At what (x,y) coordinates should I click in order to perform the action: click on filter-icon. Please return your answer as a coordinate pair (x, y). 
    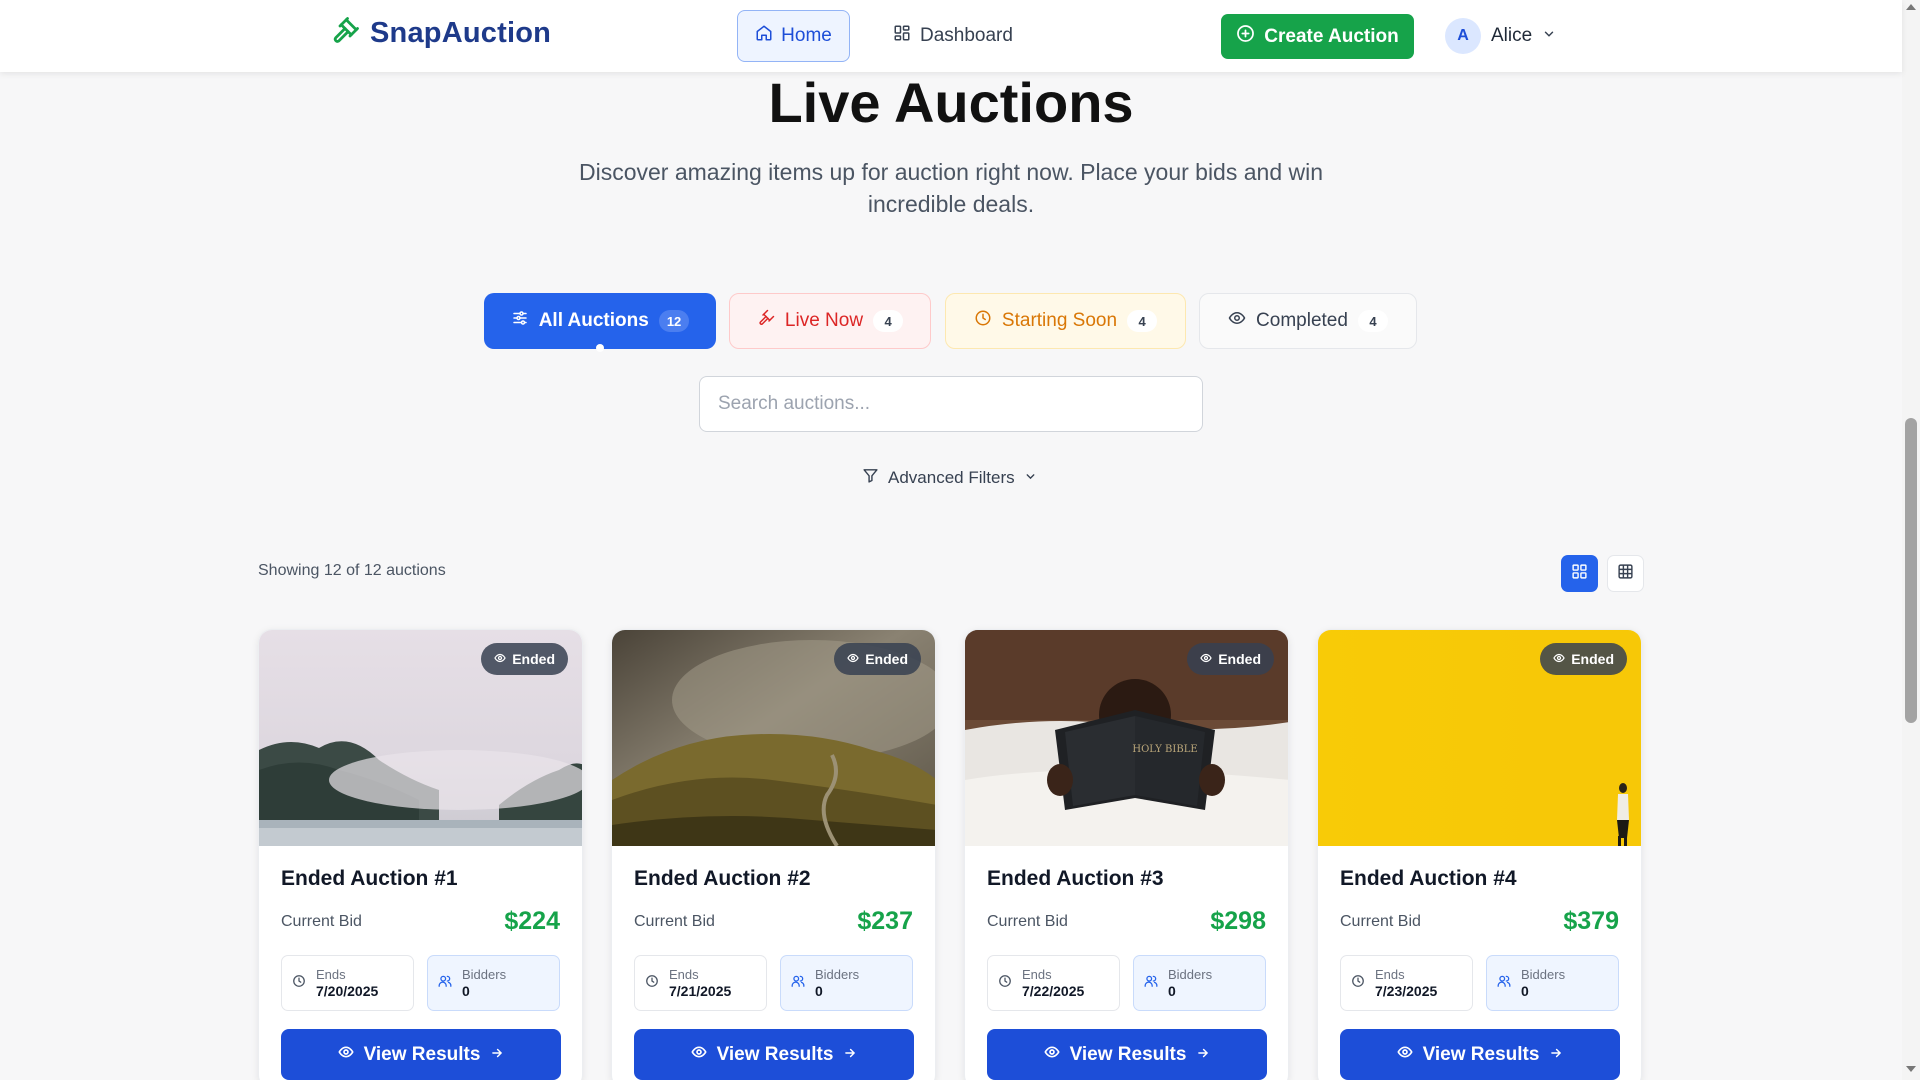
    Looking at the image, I should click on (870, 478).